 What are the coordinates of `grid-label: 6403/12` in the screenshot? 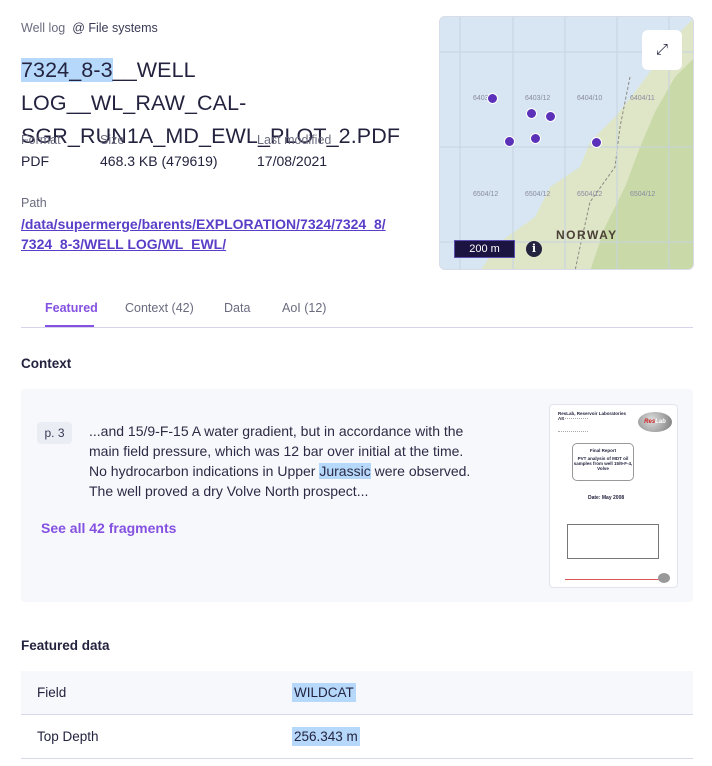 It's located at (538, 98).